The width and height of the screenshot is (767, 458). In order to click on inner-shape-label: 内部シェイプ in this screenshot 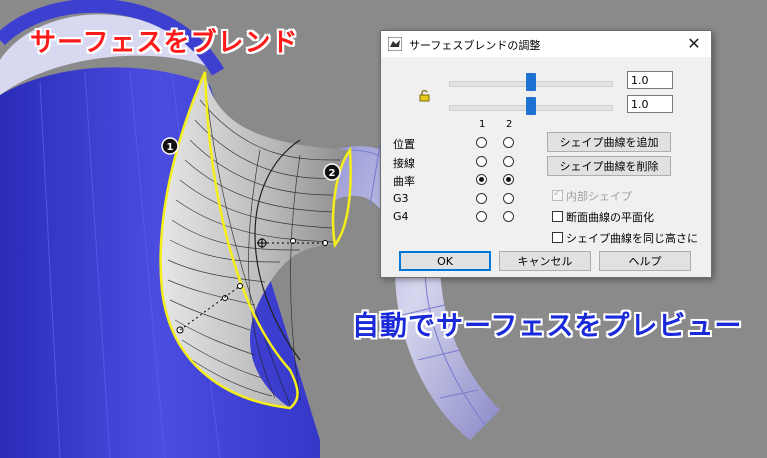, I will do `click(599, 196)`.